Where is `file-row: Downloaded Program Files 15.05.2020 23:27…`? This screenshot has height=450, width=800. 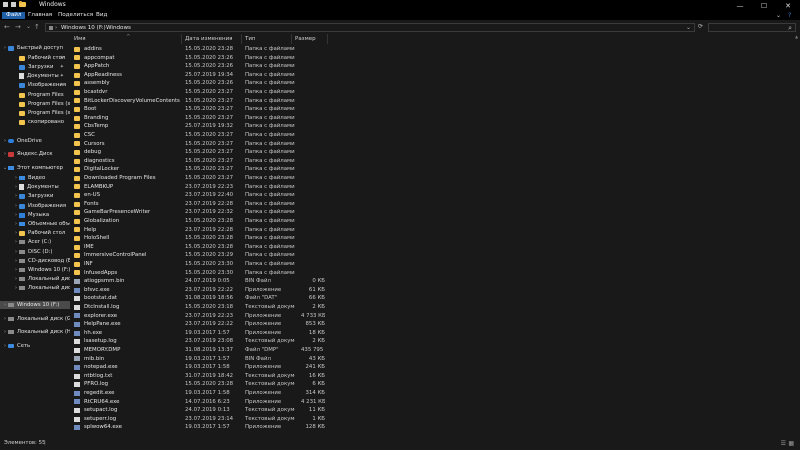
file-row: Downloaded Program Files 15.05.2020 23:27… is located at coordinates (435, 178).